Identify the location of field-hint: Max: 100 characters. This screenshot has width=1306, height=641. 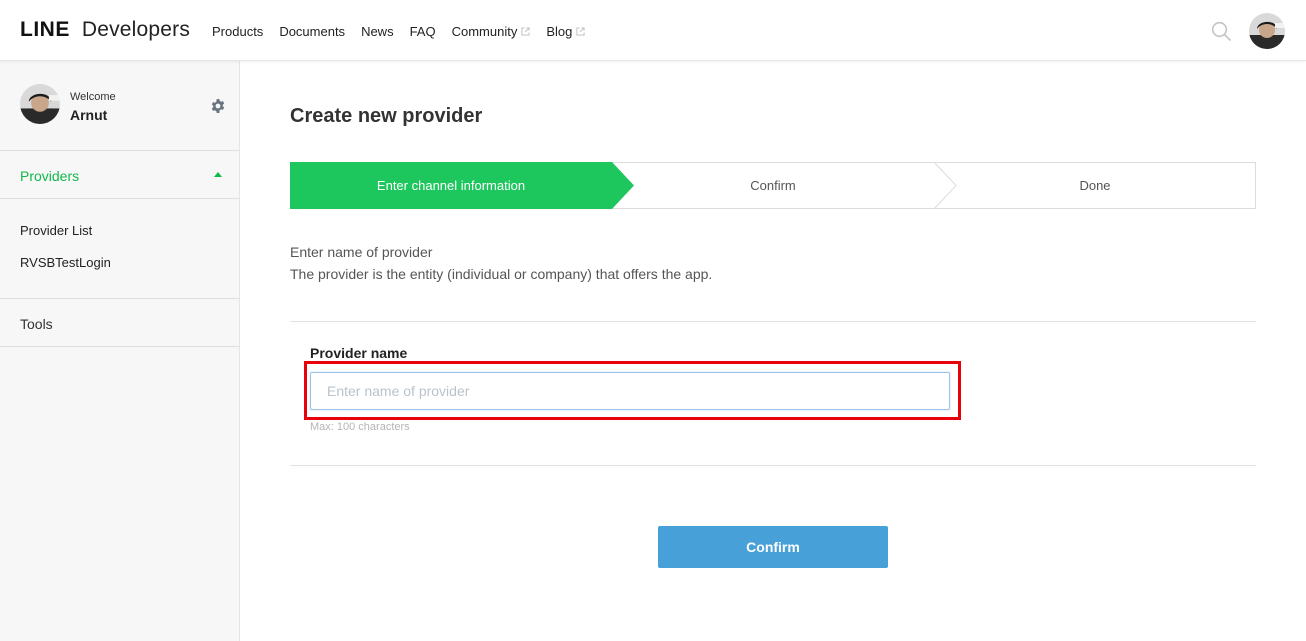
(360, 427).